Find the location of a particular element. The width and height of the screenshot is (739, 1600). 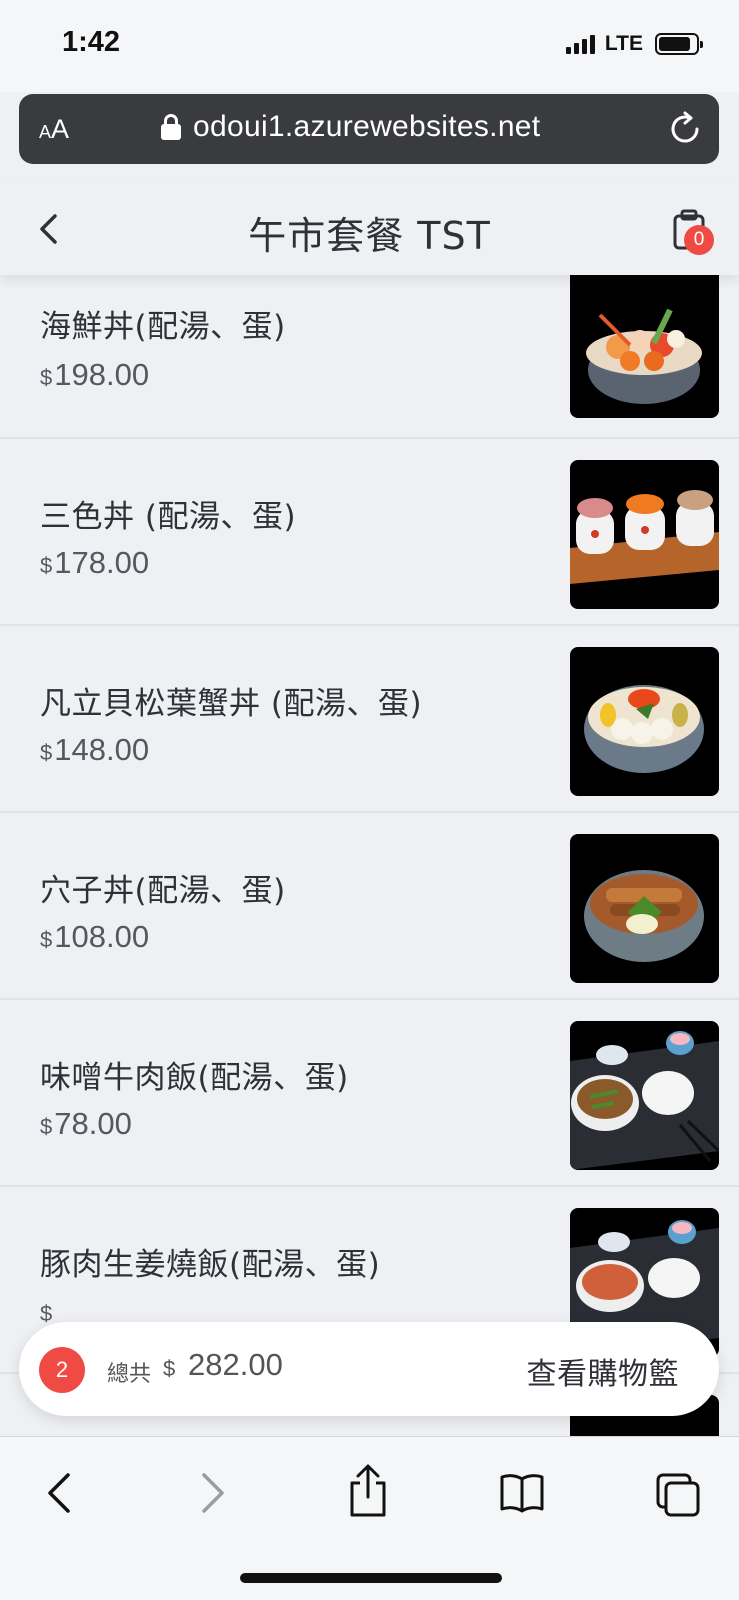

url-display: odoui1.azurewebsites.net is located at coordinates (350, 127).